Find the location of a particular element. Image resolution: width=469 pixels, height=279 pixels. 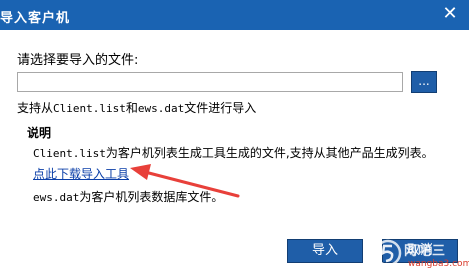

cancel-button: 取消 is located at coordinates (420, 251).